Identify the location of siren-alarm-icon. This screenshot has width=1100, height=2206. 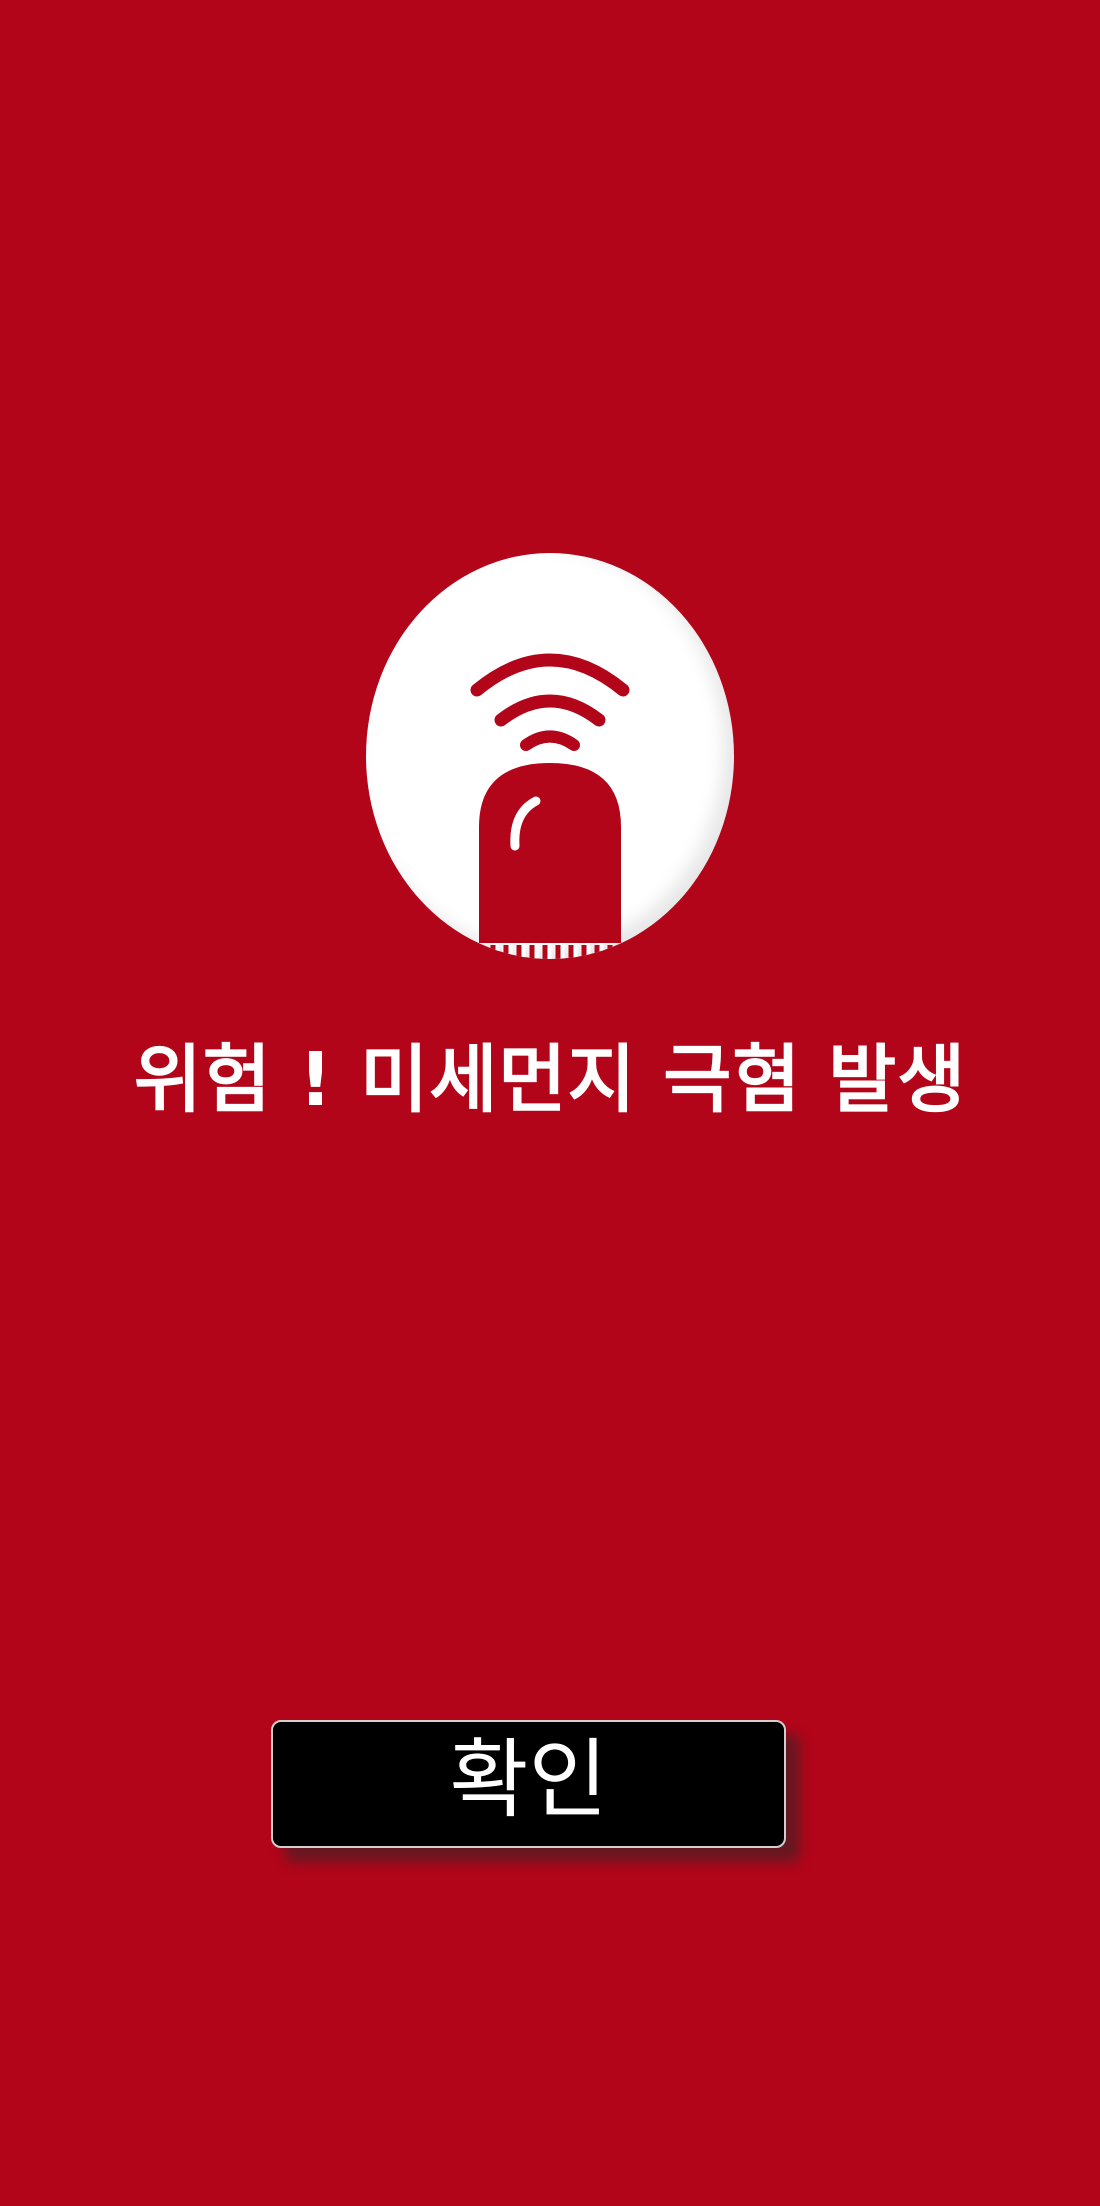
(550, 806).